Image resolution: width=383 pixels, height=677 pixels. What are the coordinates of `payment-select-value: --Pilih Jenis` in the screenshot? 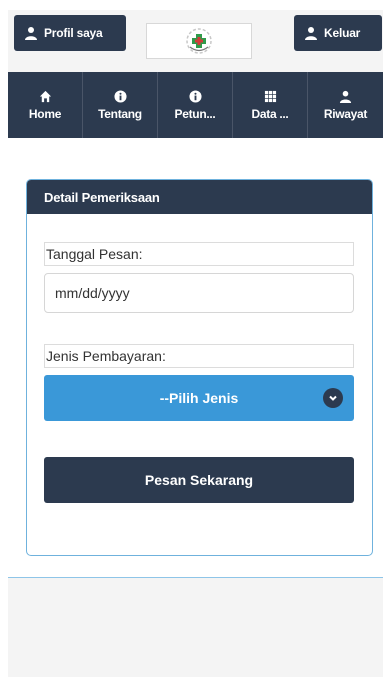 It's located at (199, 398).